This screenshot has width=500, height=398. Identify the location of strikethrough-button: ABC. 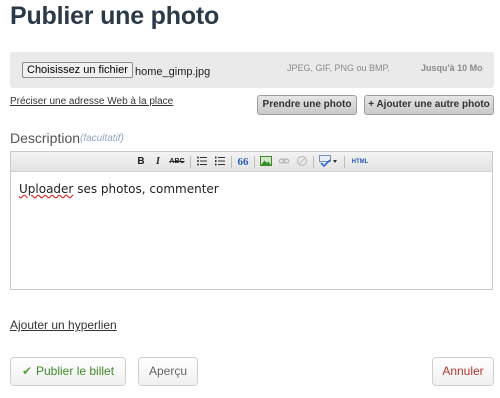
(177, 162).